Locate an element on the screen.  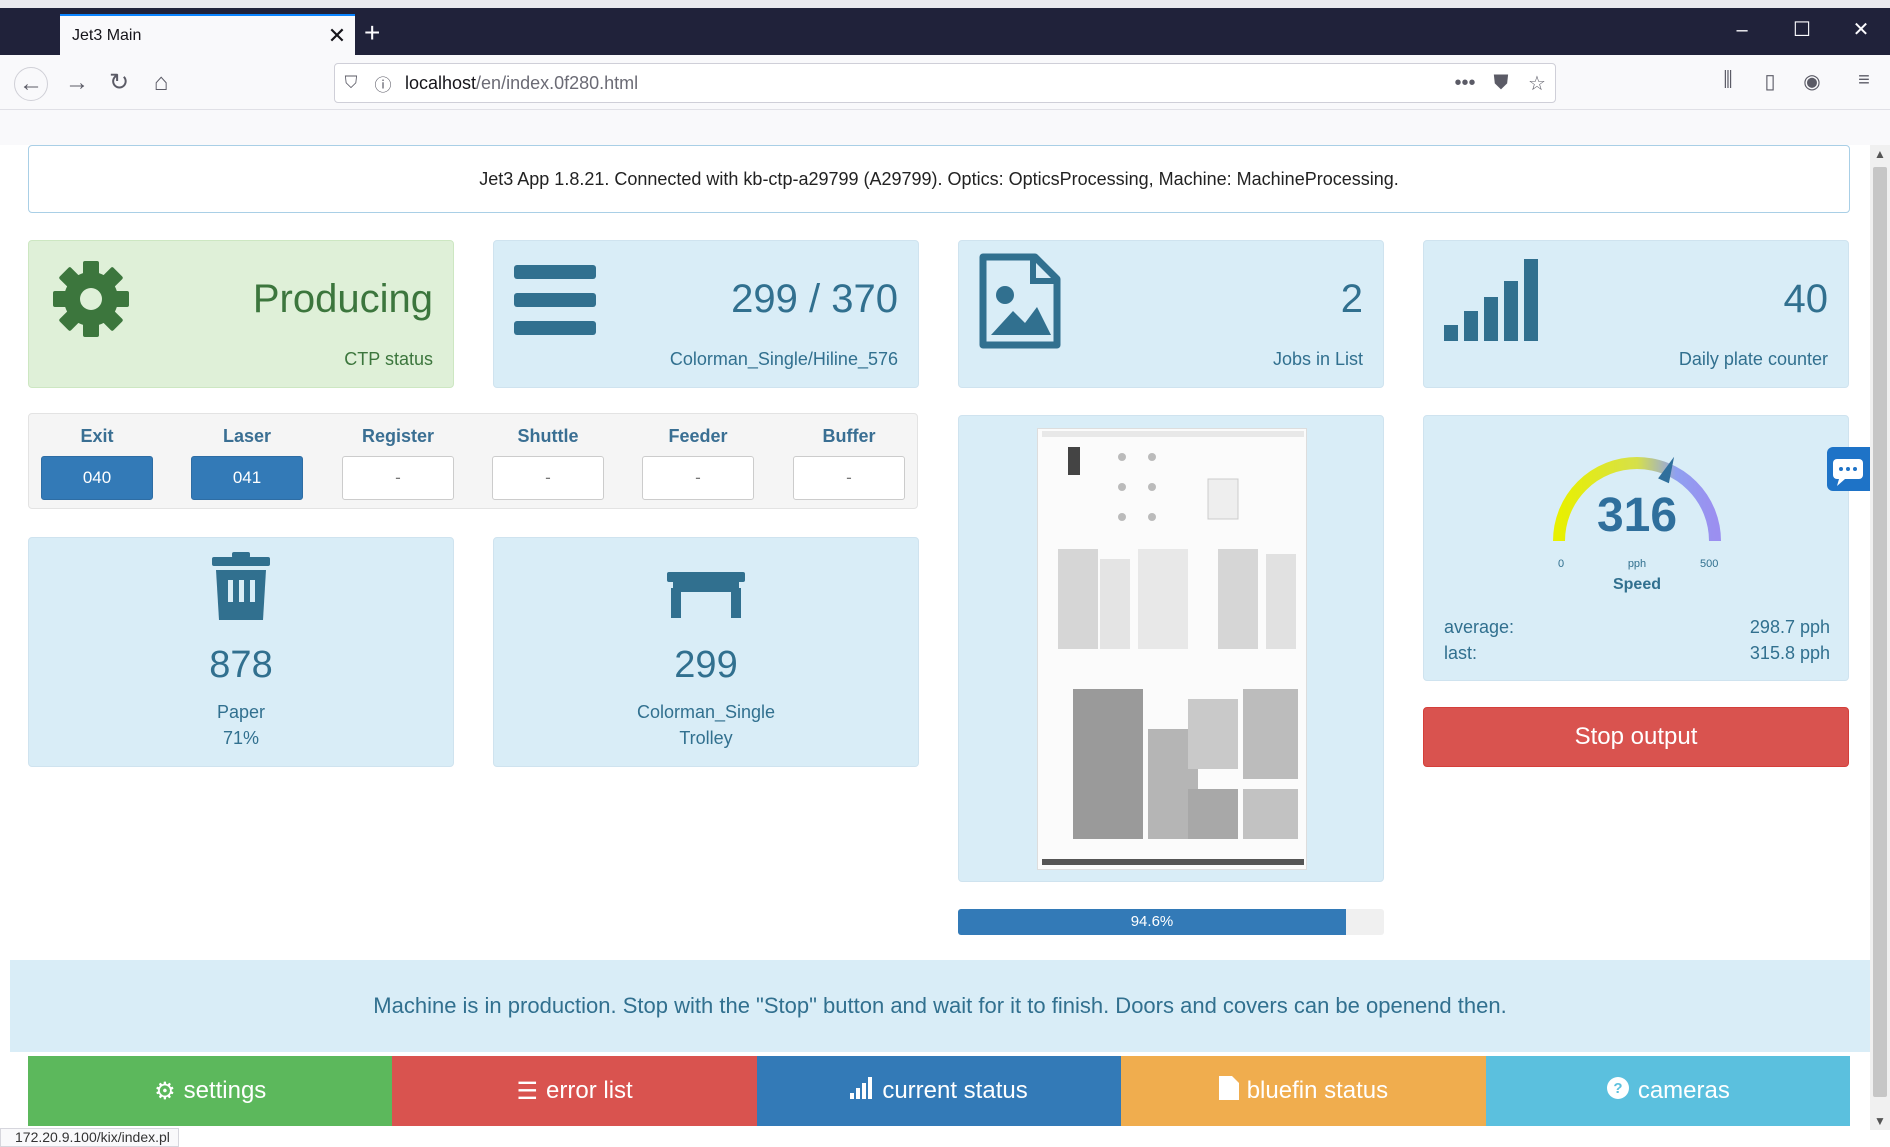
speed-value: 316 is located at coordinates (1637, 515).